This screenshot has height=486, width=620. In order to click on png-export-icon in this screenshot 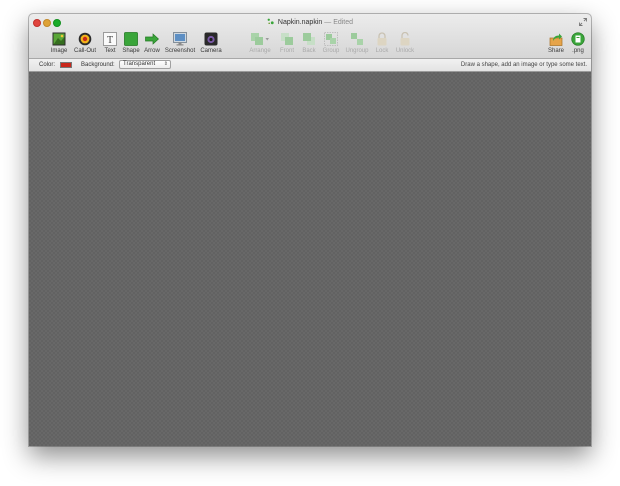, I will do `click(578, 39)`.